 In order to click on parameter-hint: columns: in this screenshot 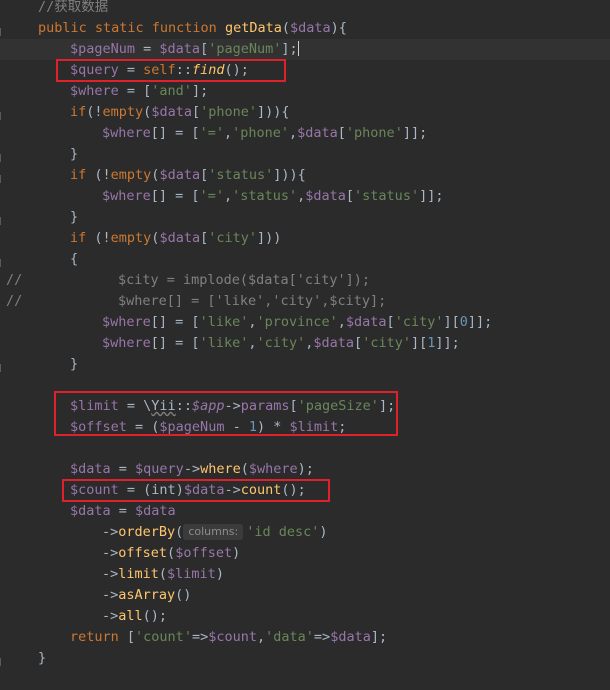, I will do `click(213, 532)`.